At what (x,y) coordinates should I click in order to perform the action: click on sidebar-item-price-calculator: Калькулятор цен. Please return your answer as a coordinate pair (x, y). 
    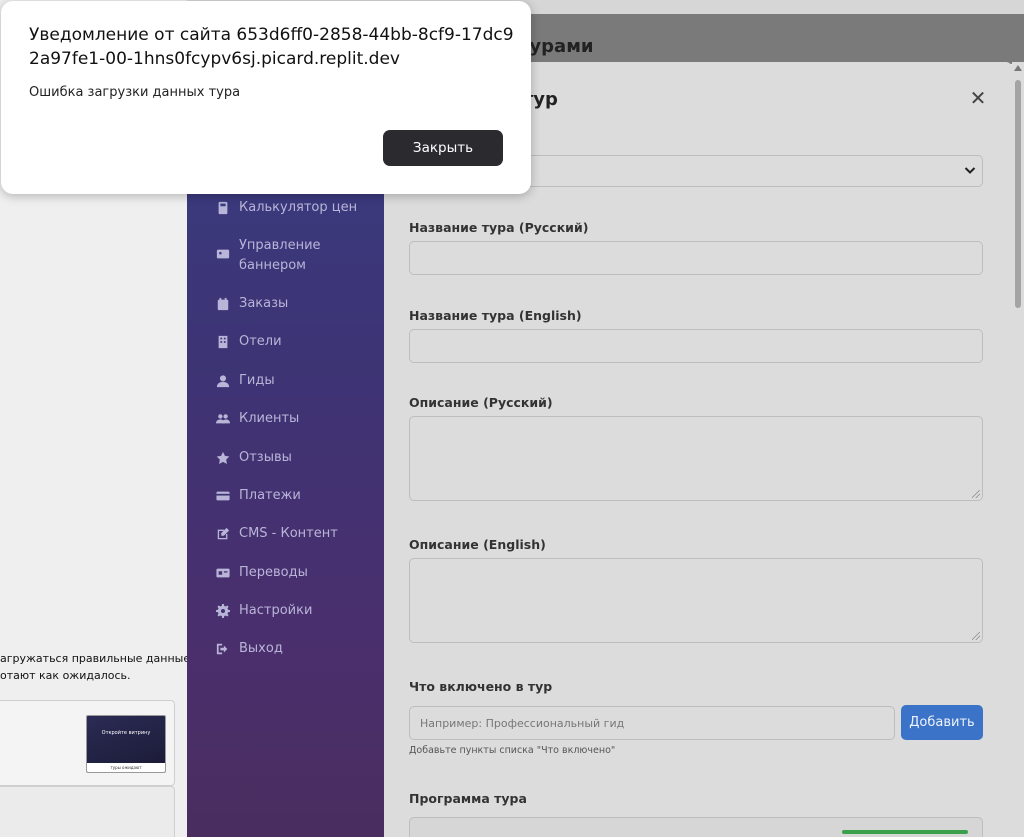
    Looking at the image, I should click on (286, 208).